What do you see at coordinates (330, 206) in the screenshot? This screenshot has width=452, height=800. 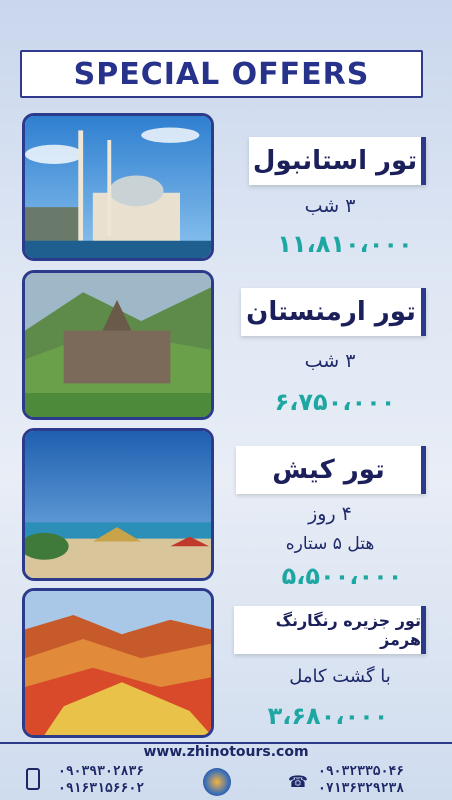 I see `offer-1-nights: ۳ شب` at bounding box center [330, 206].